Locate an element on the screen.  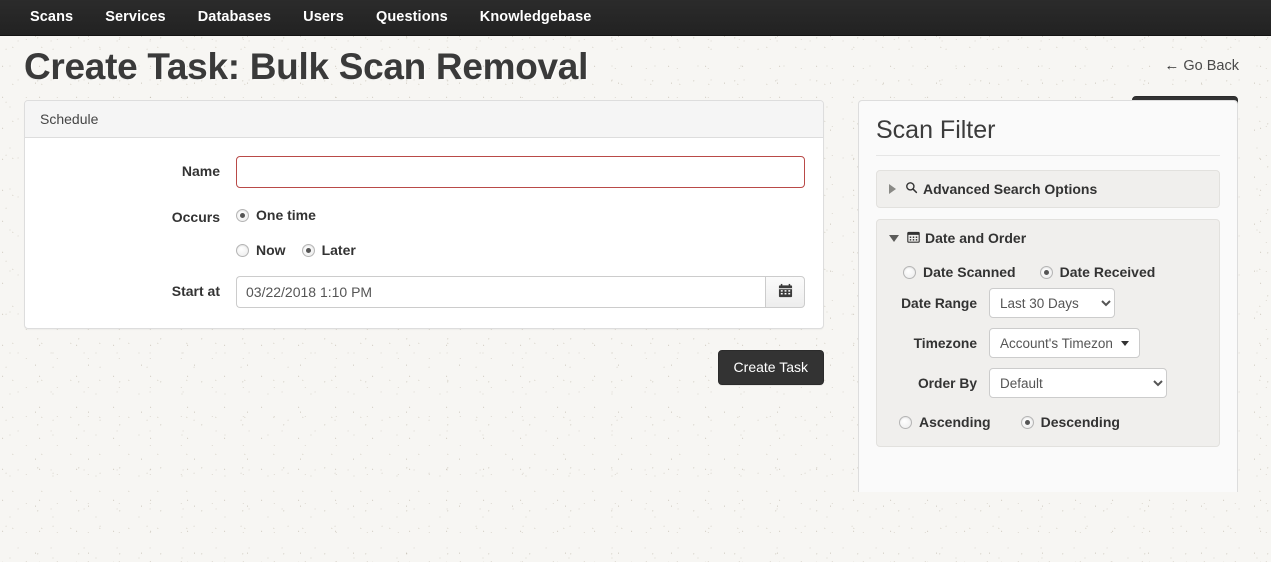
radio-option-date-scanned: Date Scanned is located at coordinates (959, 272).